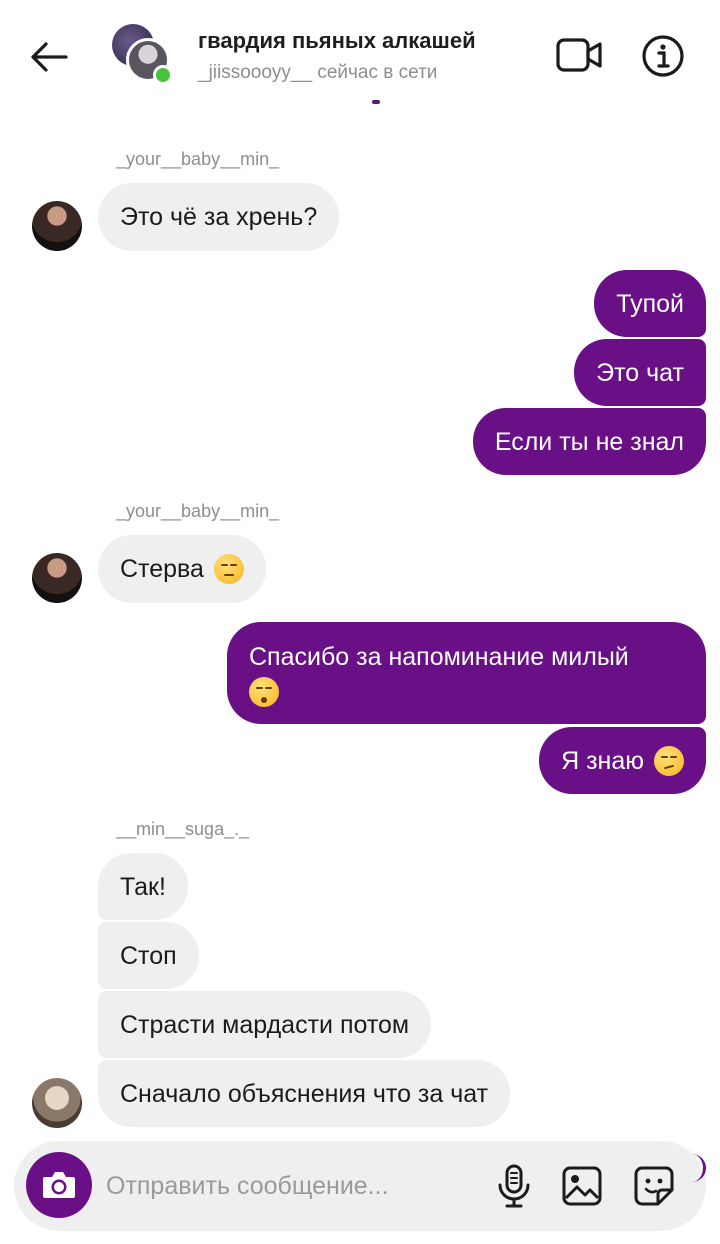  I want to click on message-text: Я знаю, so click(602, 760).